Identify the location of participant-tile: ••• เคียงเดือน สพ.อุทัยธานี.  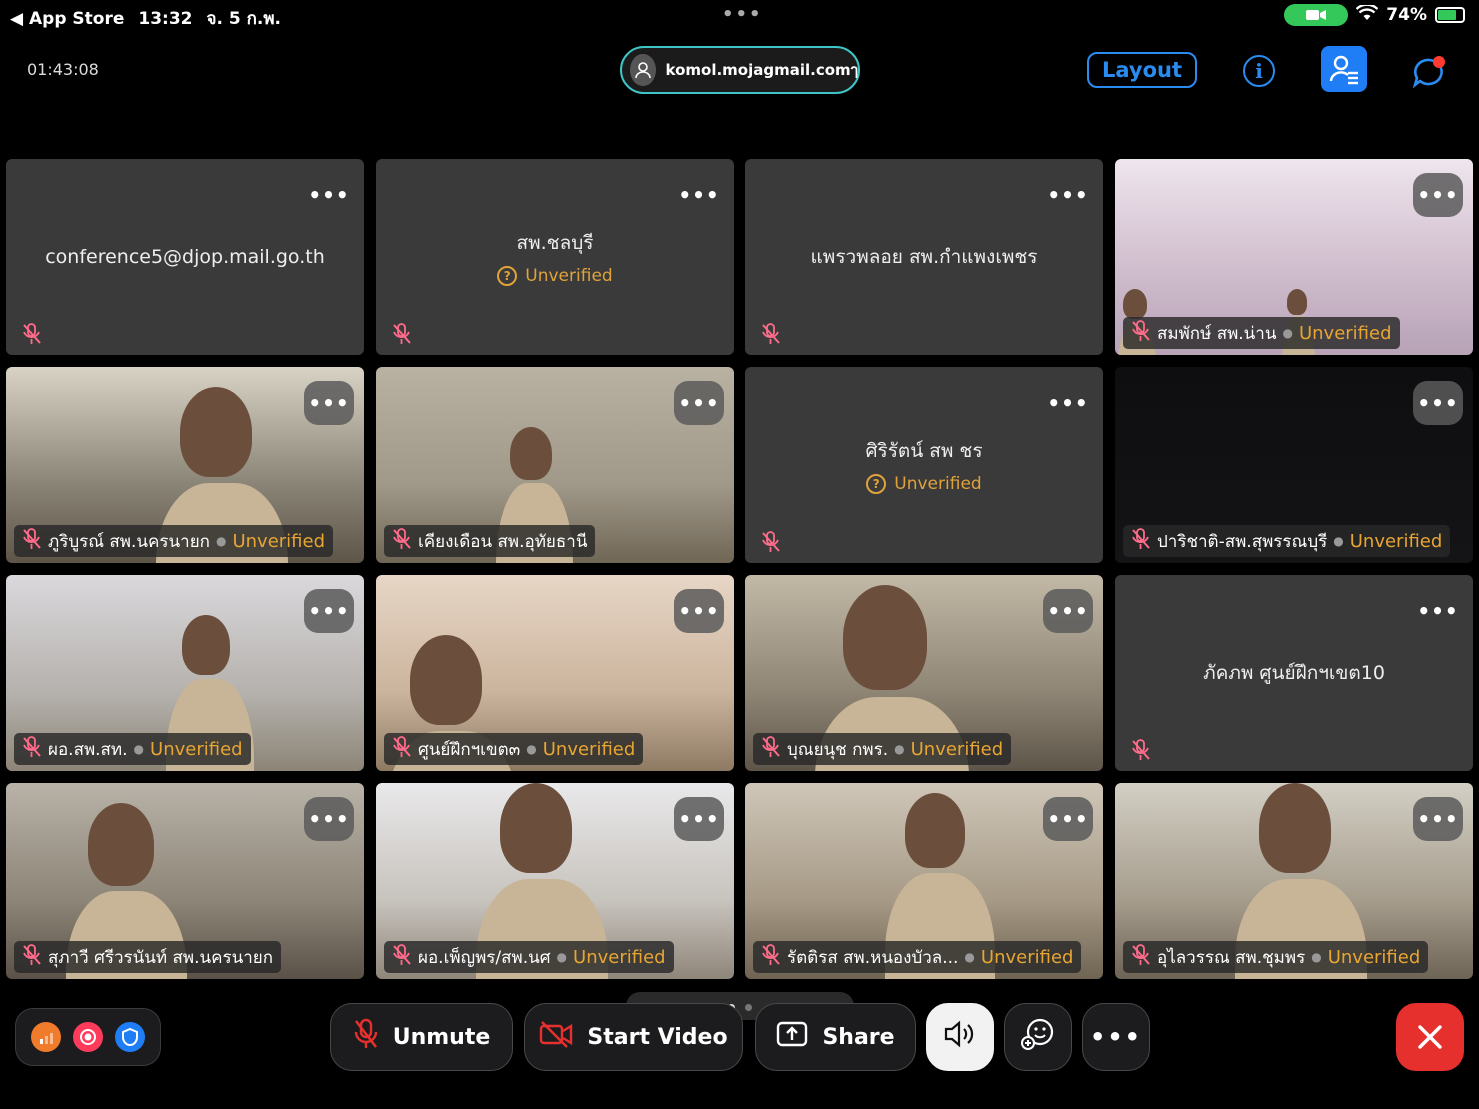
(555, 465).